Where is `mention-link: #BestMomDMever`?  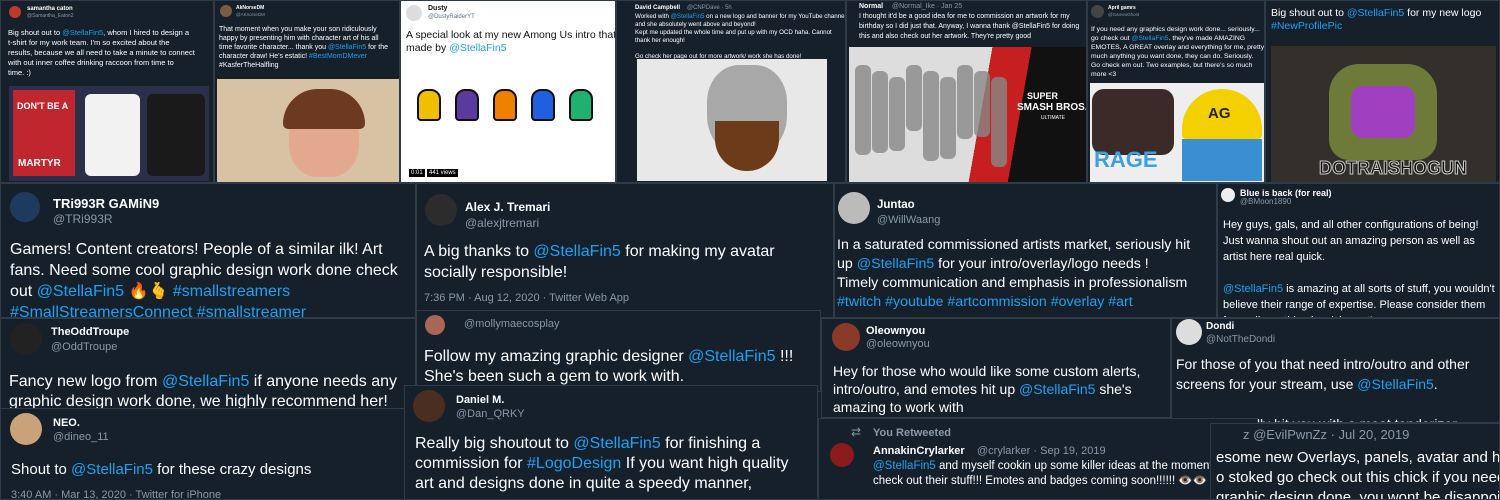
mention-link: #BestMomDMever is located at coordinates (338, 56).